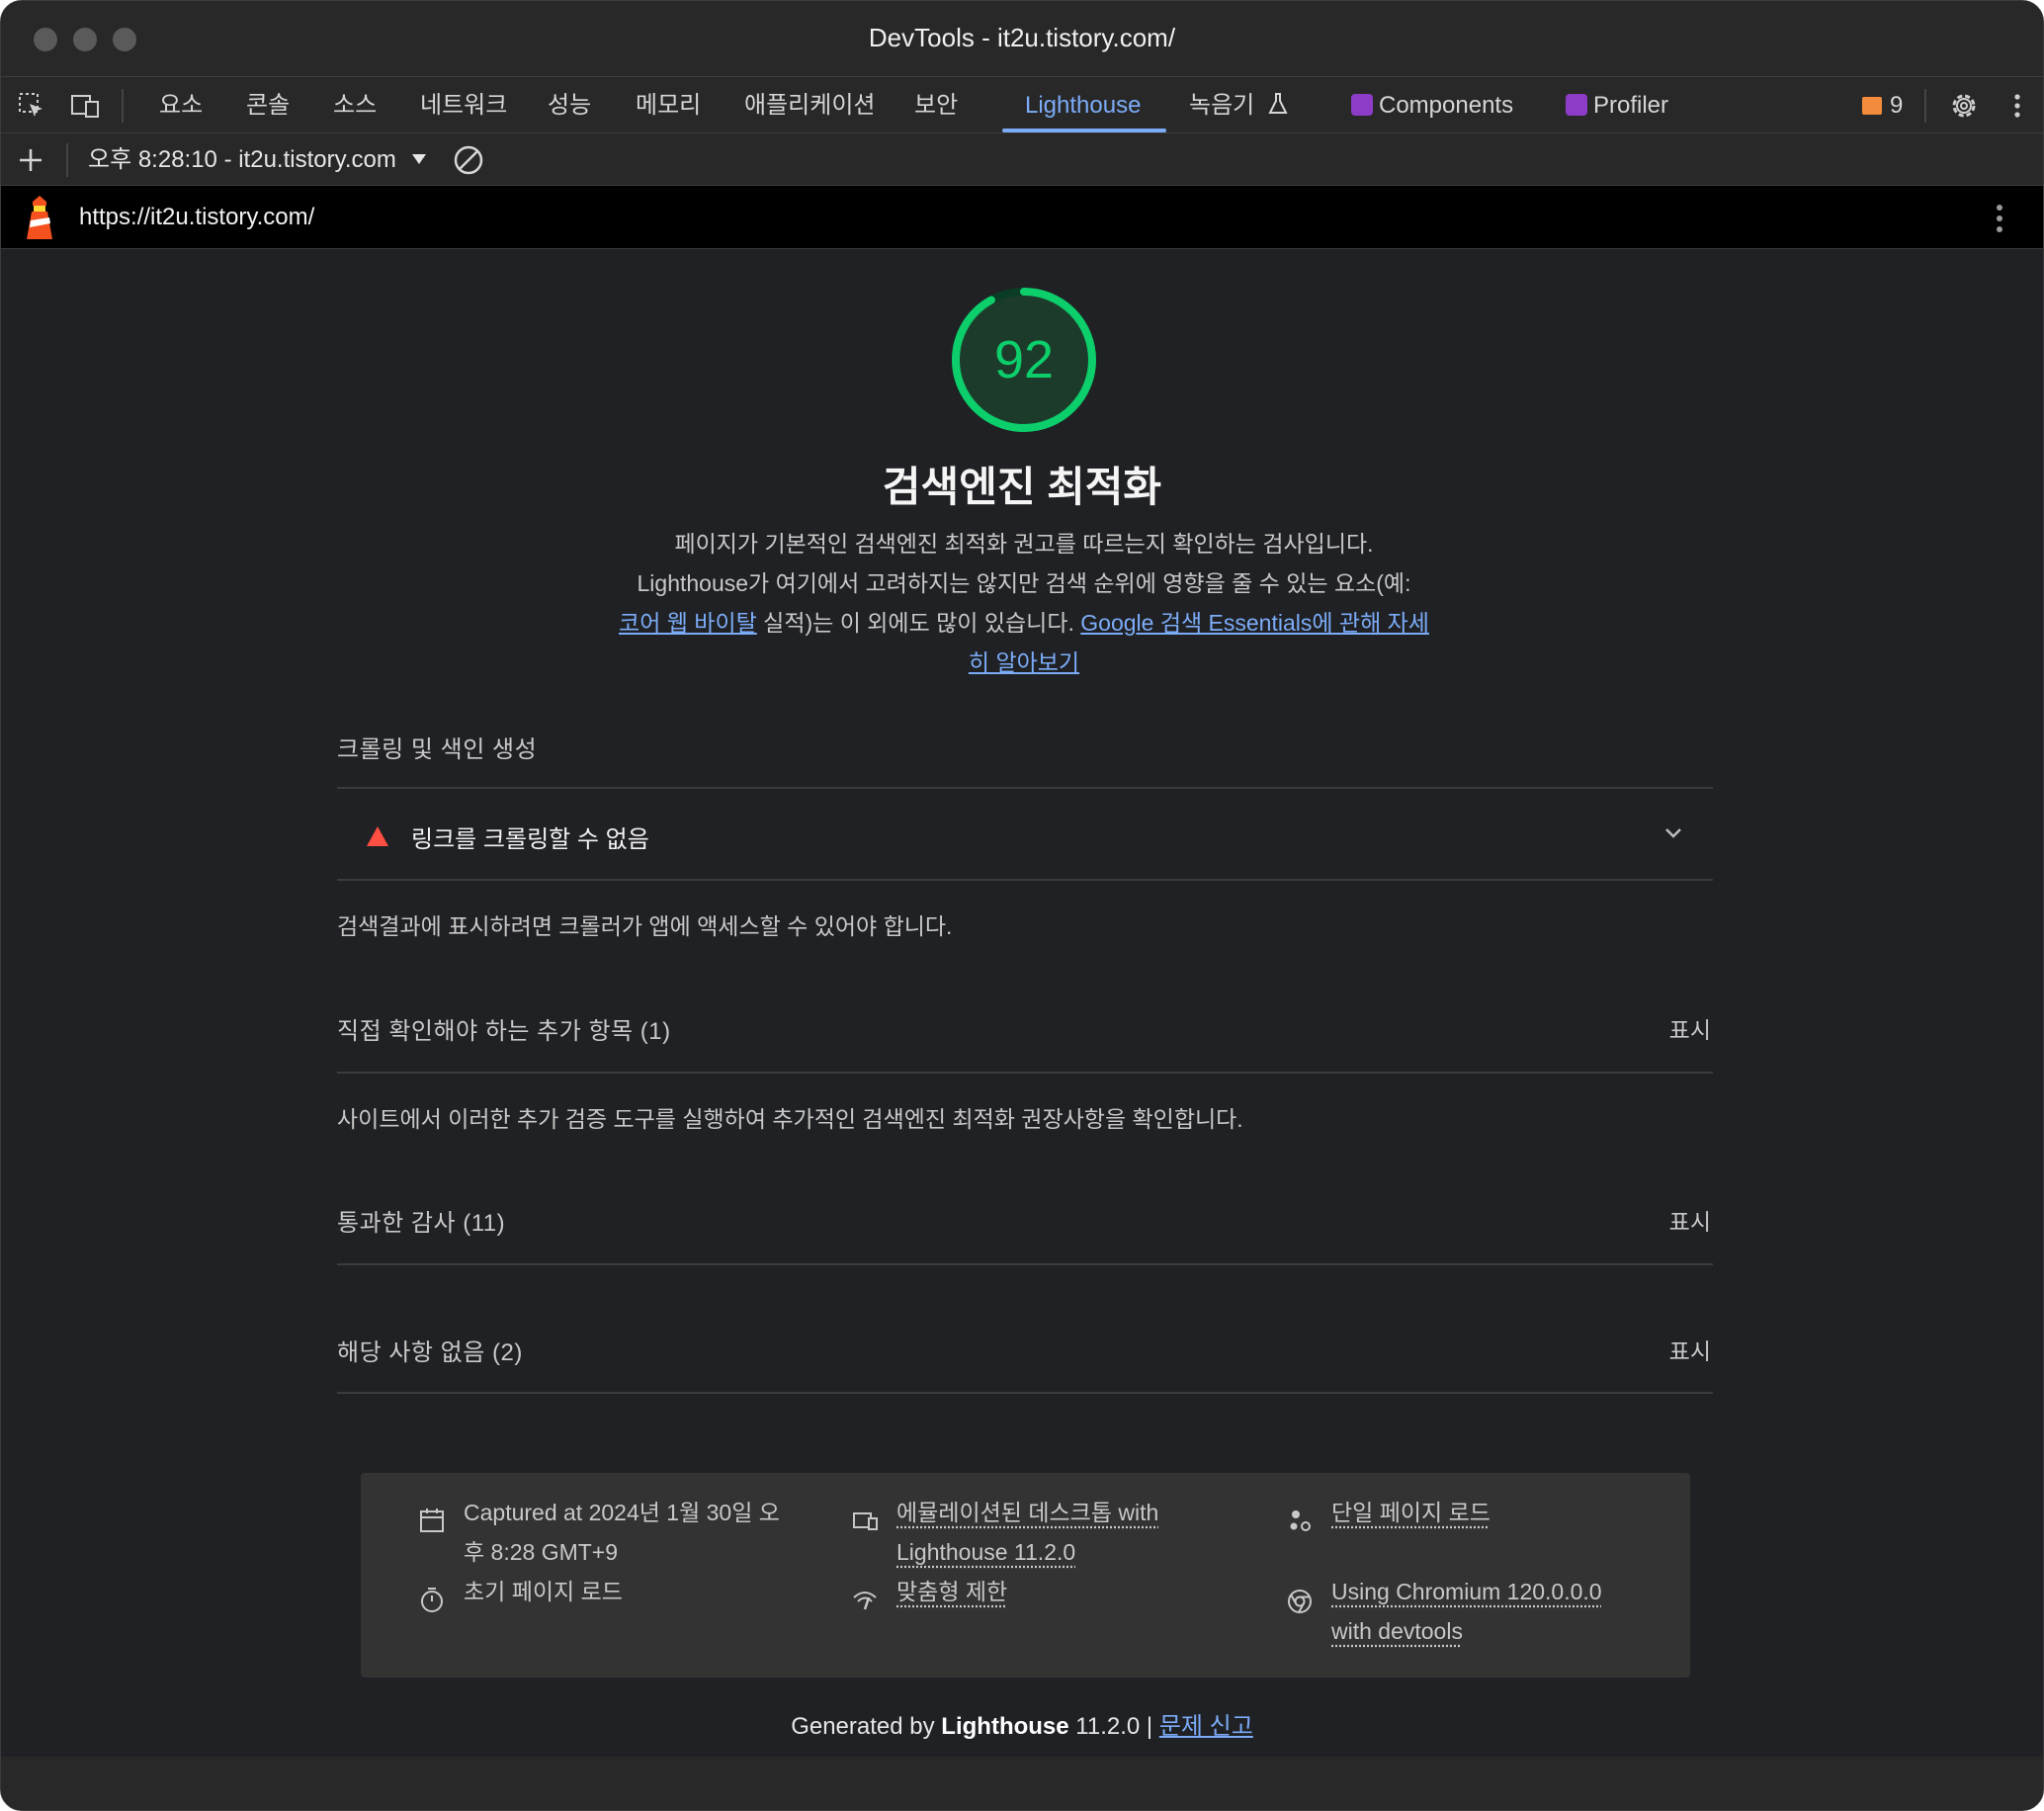  Describe the element at coordinates (1631, 105) in the screenshot. I see `tab-profiler-label: Profiler` at that location.